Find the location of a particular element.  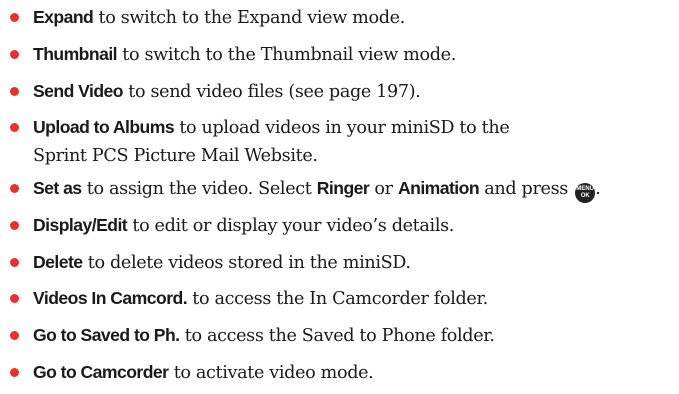

term: Set as is located at coordinates (57, 188).